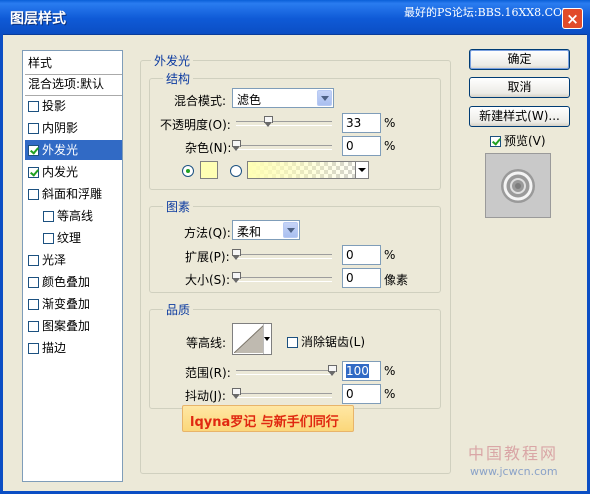 The height and width of the screenshot is (494, 590). What do you see at coordinates (268, 418) in the screenshot?
I see `caption-banner: lqyna罗记 与新手们同行` at bounding box center [268, 418].